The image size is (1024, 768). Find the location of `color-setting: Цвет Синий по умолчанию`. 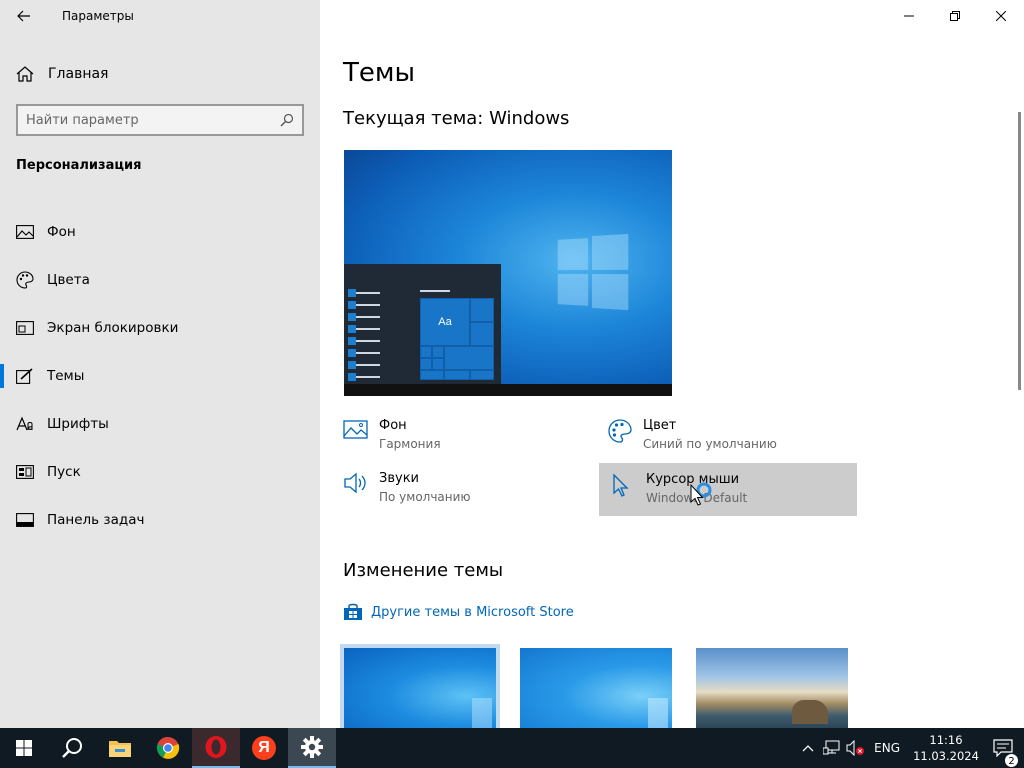

color-setting: Цвет Синий по умолчанию is located at coordinates (692, 434).